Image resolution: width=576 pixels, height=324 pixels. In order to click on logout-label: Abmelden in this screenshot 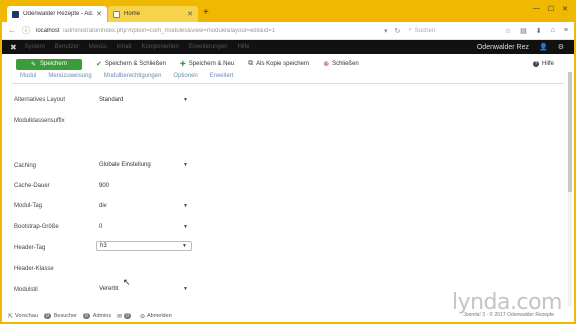, I will do `click(159, 316)`.